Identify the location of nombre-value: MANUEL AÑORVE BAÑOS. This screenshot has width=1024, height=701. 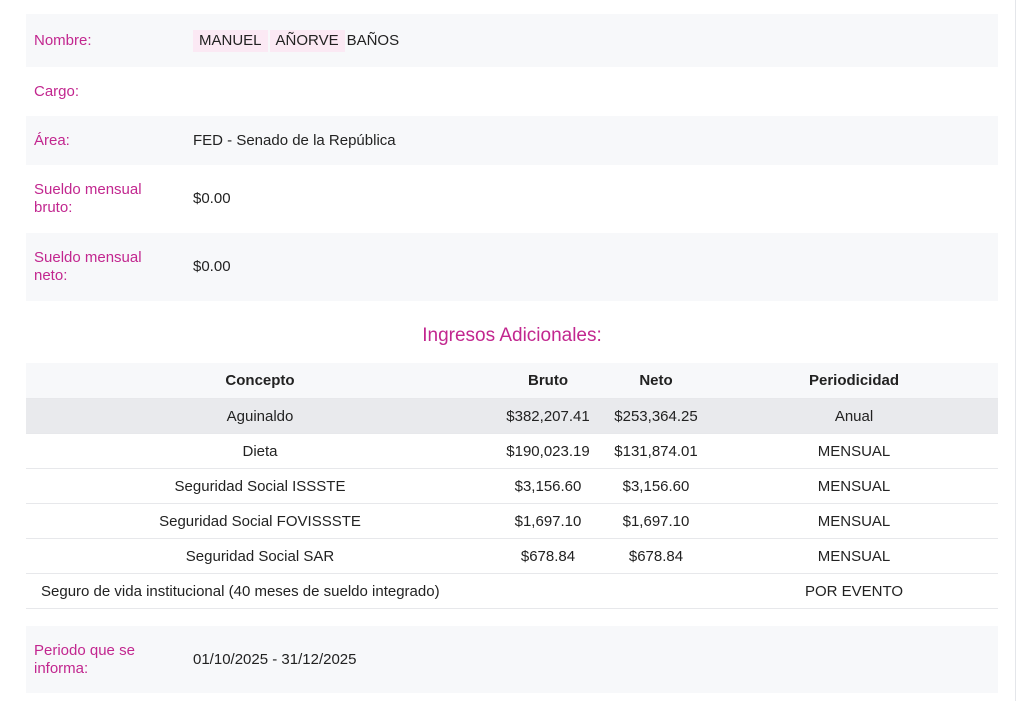
(300, 40).